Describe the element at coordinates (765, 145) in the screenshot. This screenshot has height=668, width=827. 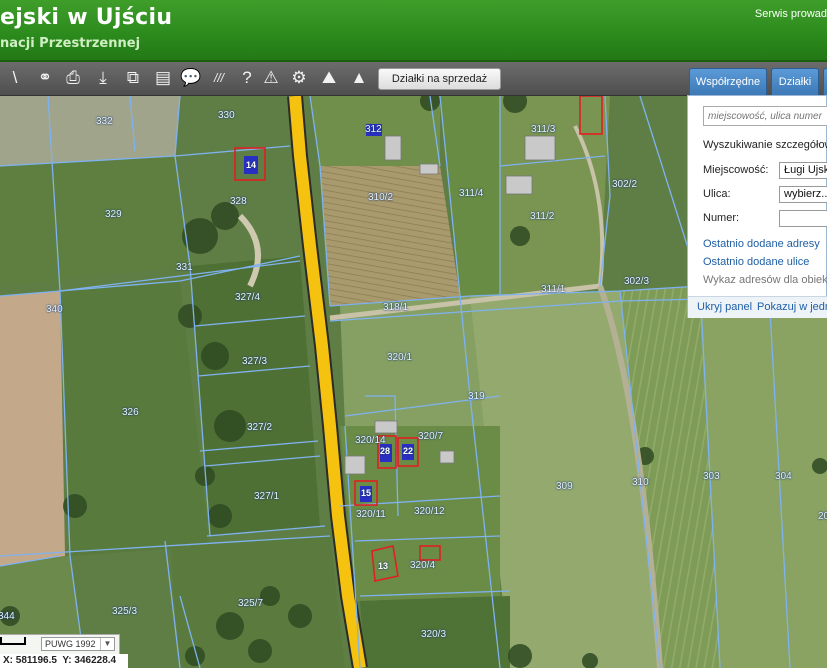
I see `advanced-search-title: Wyszukiwanie szczegółowe` at that location.